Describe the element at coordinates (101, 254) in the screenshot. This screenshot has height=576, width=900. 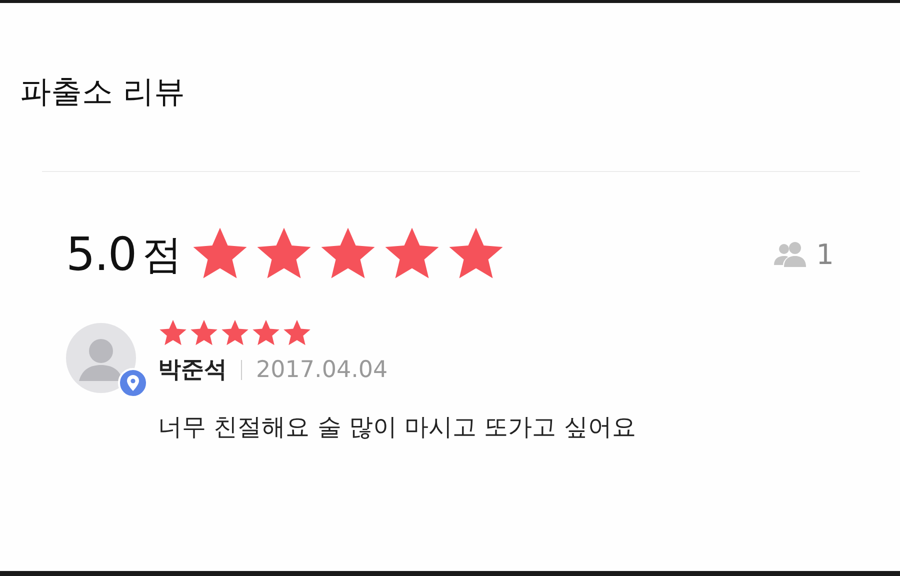
I see `rating-score: 5.0` at that location.